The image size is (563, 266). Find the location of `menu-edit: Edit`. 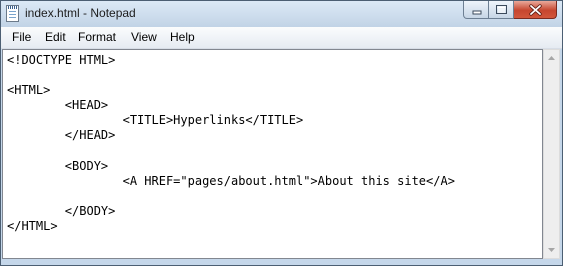

menu-edit: Edit is located at coordinates (55, 37).